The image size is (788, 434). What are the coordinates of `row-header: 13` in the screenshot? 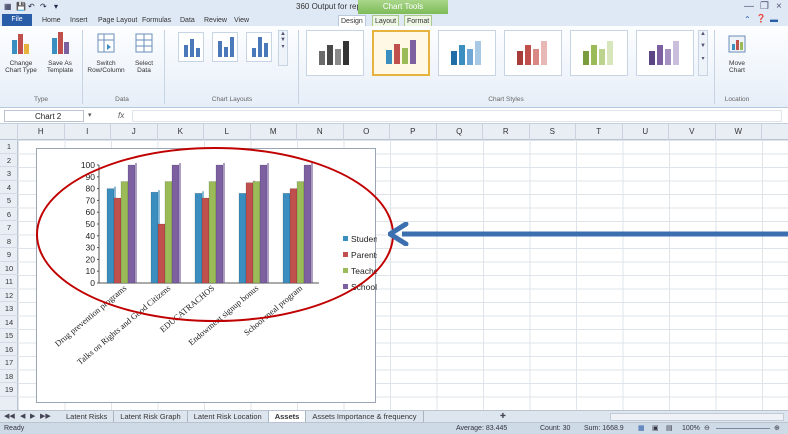 It's located at (9, 309).